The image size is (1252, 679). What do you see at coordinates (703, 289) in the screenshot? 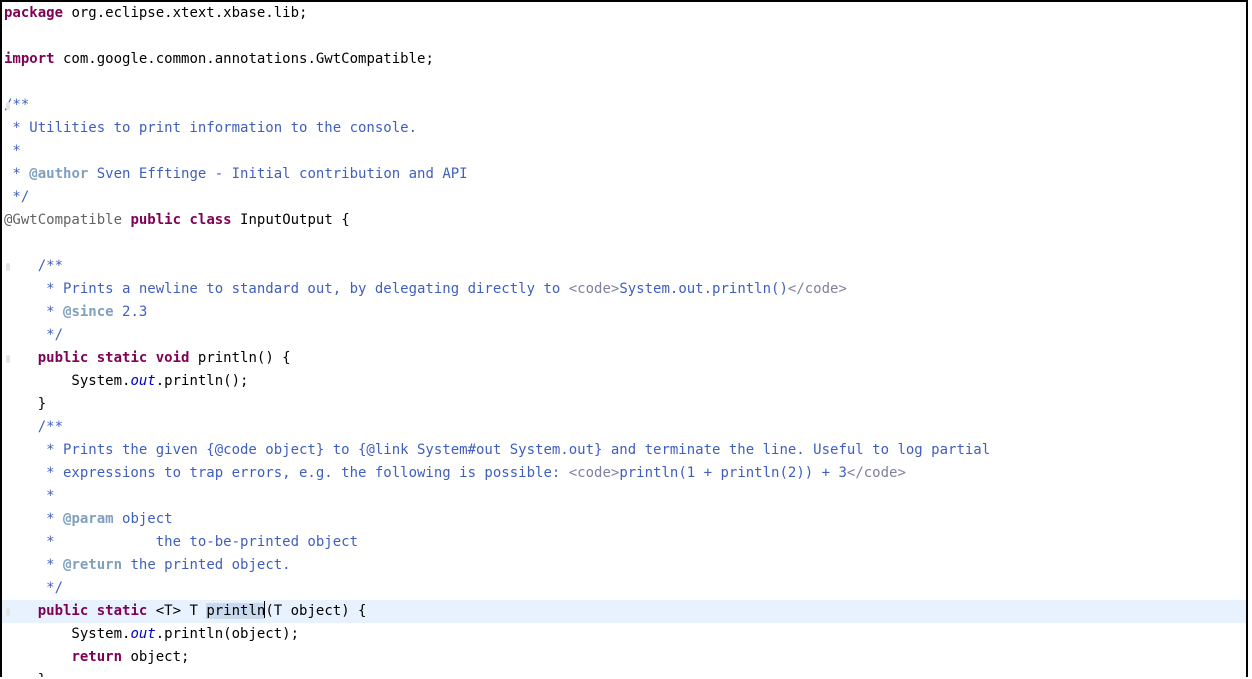
I see `comment-text: System.out.println()` at bounding box center [703, 289].